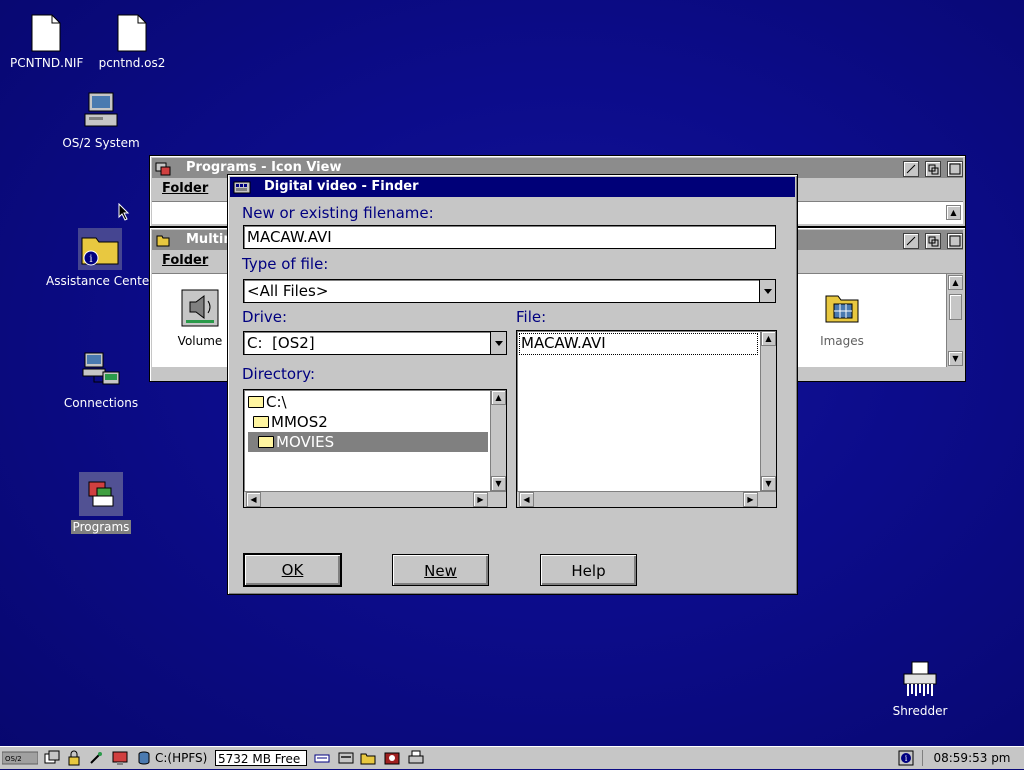 This screenshot has height=770, width=1024. Describe the element at coordinates (209, 239) in the screenshot. I see `multimedia-window-title: Multin` at that location.